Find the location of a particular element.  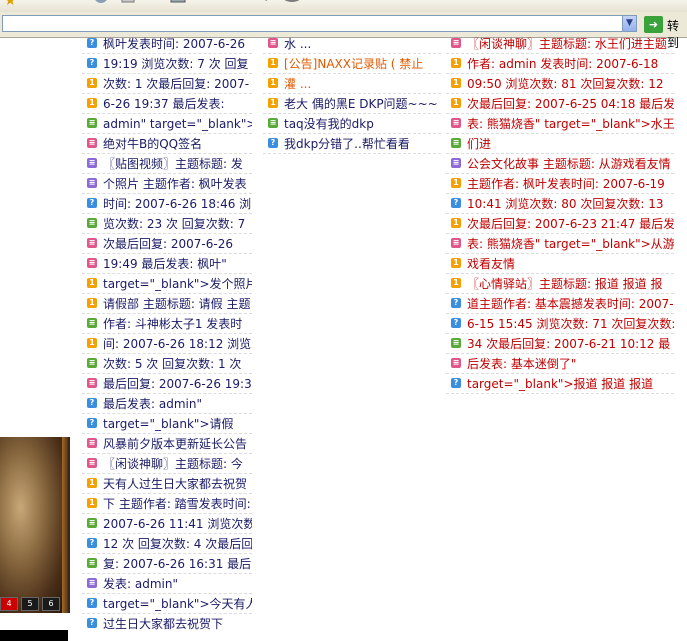

topic-link: 公会文化故事 主题标题: 从游戏看友情 is located at coordinates (569, 163).